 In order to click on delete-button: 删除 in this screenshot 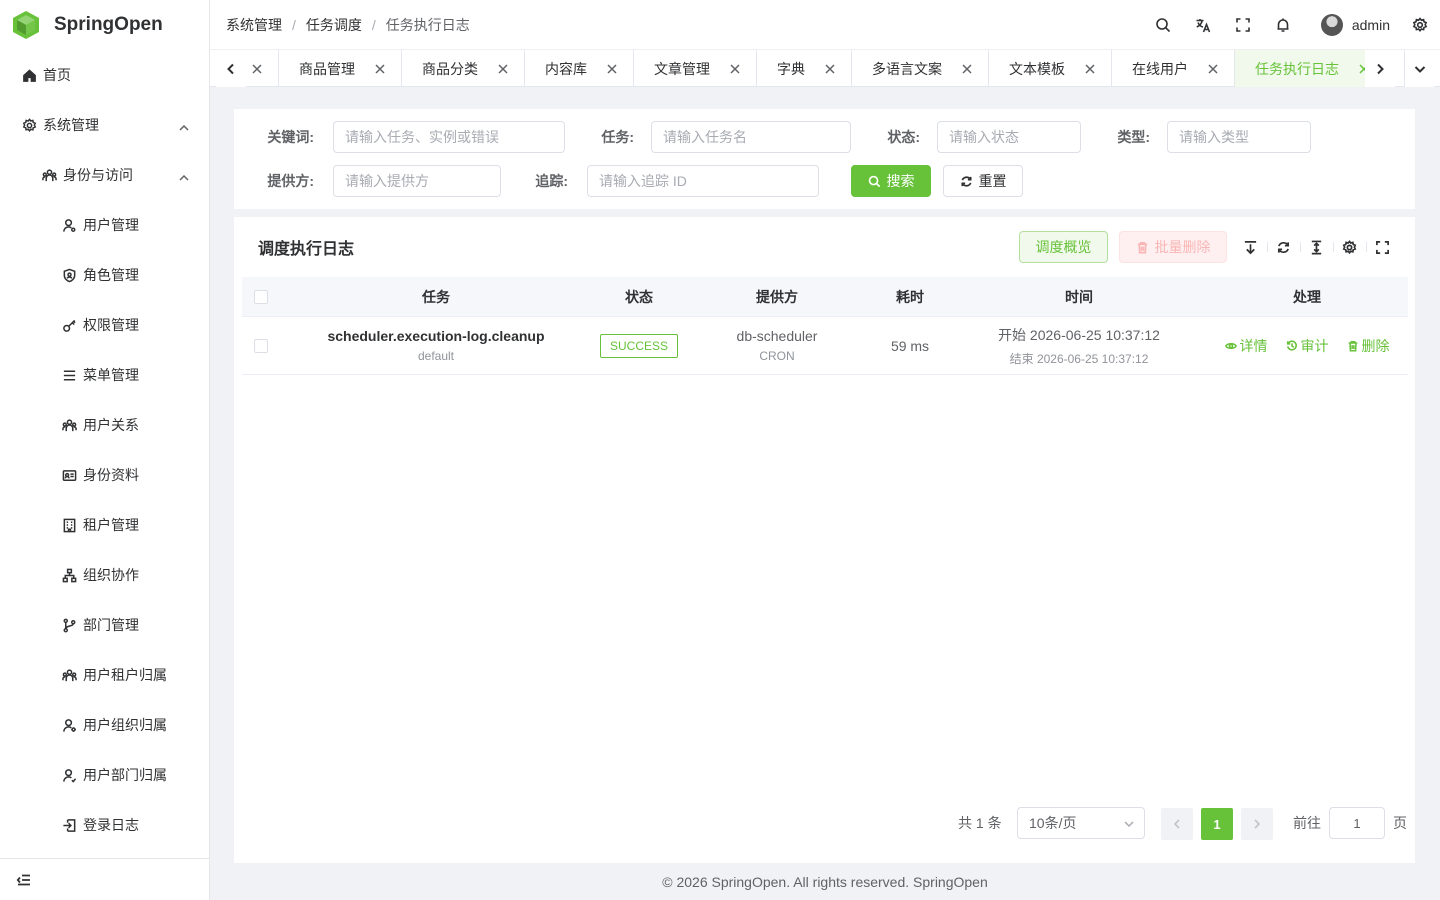, I will do `click(1368, 346)`.